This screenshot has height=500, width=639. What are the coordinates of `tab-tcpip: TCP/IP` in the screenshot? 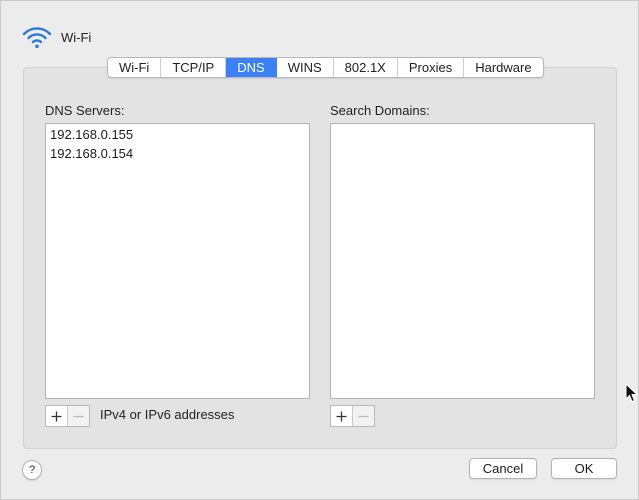 It's located at (194, 67).